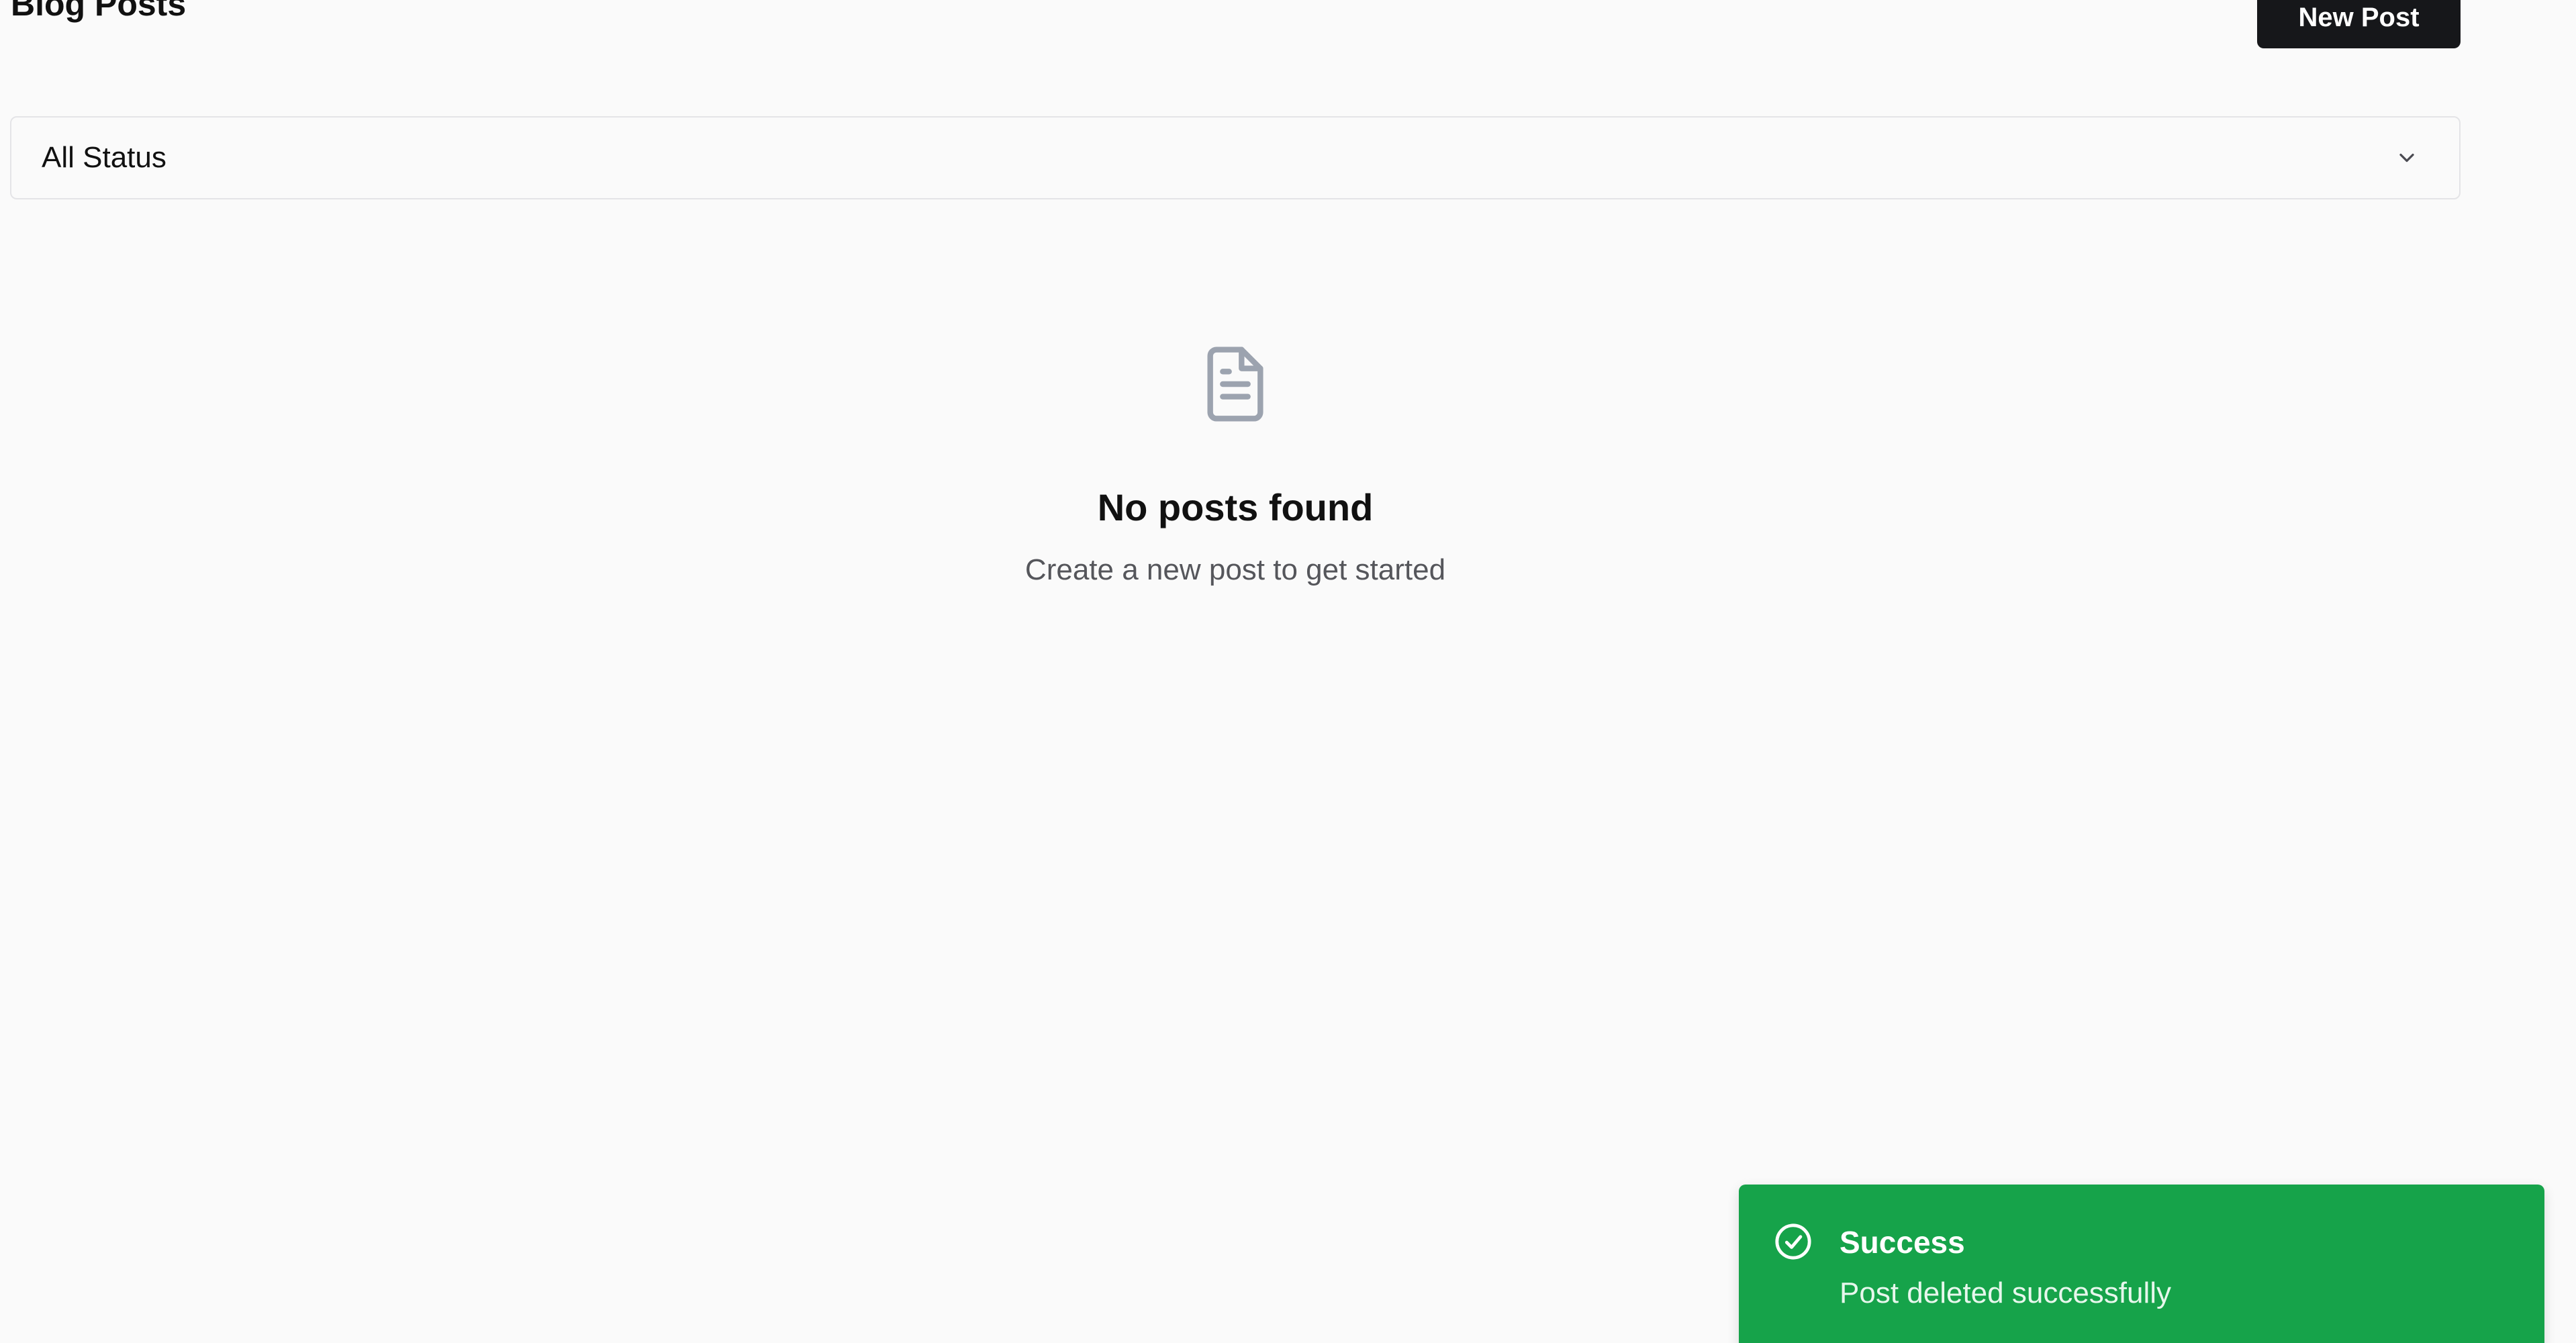 This screenshot has width=2576, height=1343. Describe the element at coordinates (1235, 507) in the screenshot. I see `empty-state-title: No posts found` at that location.